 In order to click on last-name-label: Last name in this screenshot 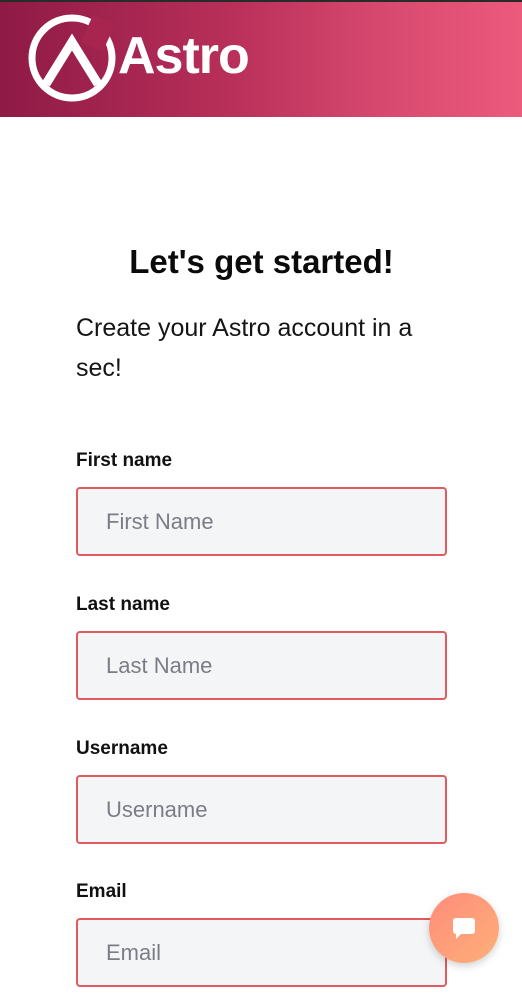, I will do `click(123, 604)`.